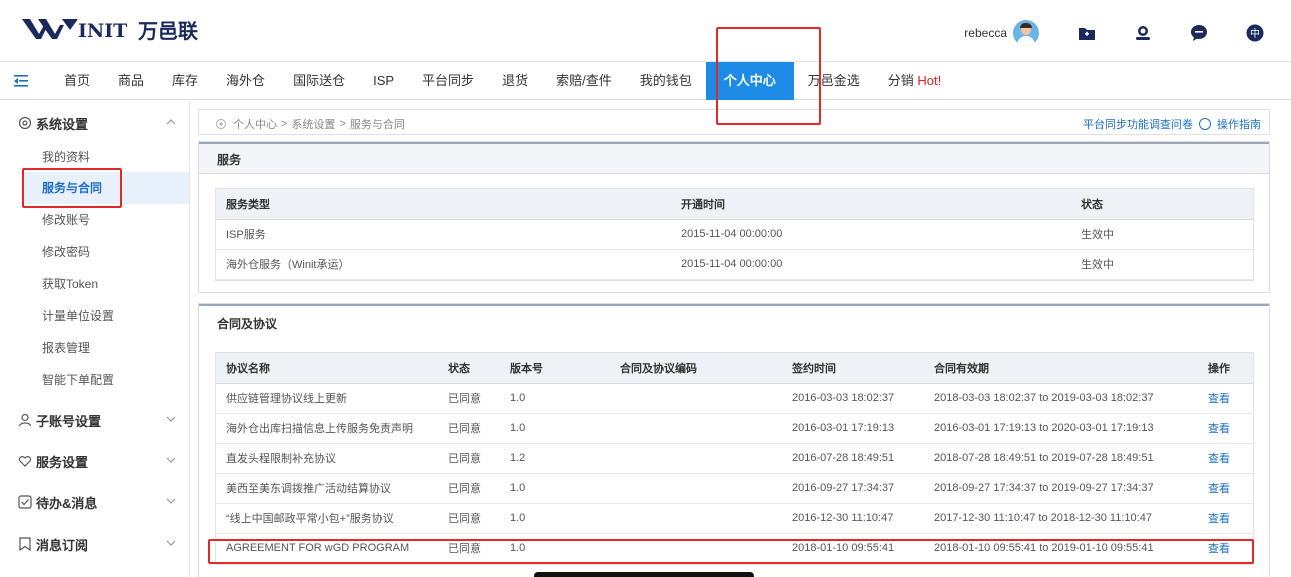  What do you see at coordinates (62, 545) in the screenshot?
I see `sidebar-group-label: 消息订阅` at bounding box center [62, 545].